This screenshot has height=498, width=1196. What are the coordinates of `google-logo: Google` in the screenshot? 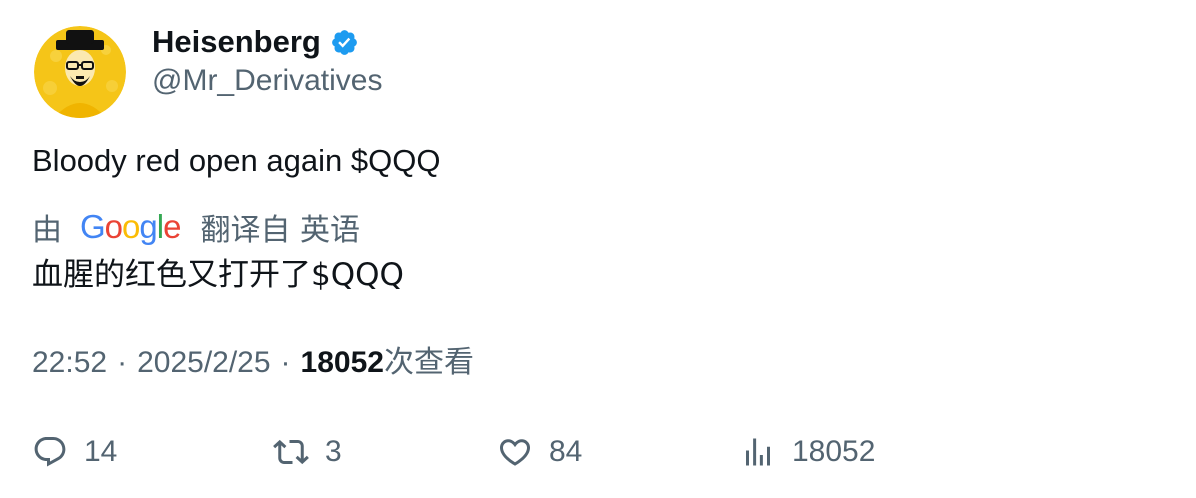 It's located at (130, 226).